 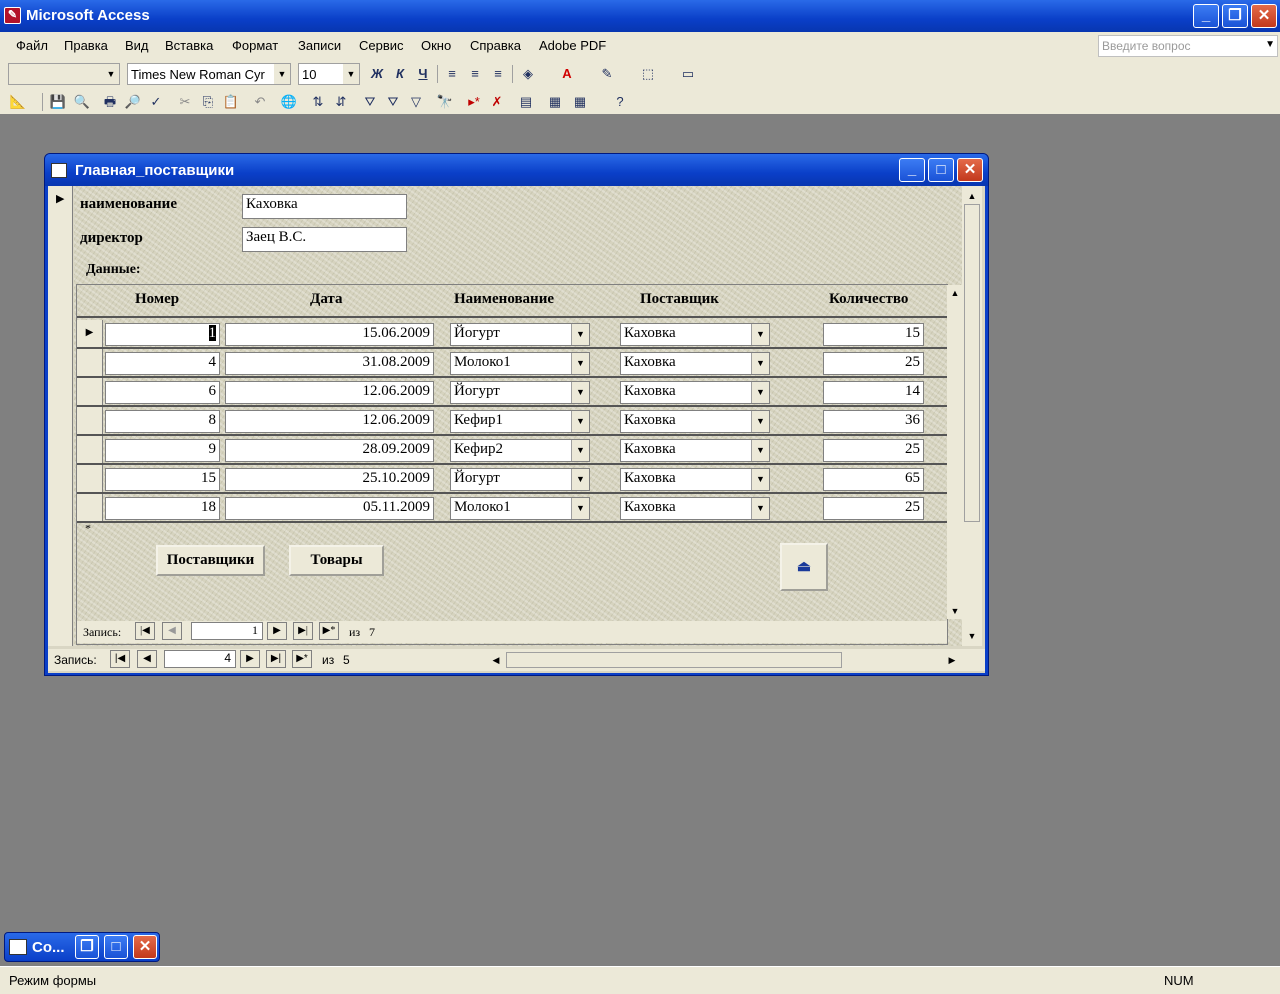 I want to click on cell-date: 25.10.2009, so click(x=329, y=479).